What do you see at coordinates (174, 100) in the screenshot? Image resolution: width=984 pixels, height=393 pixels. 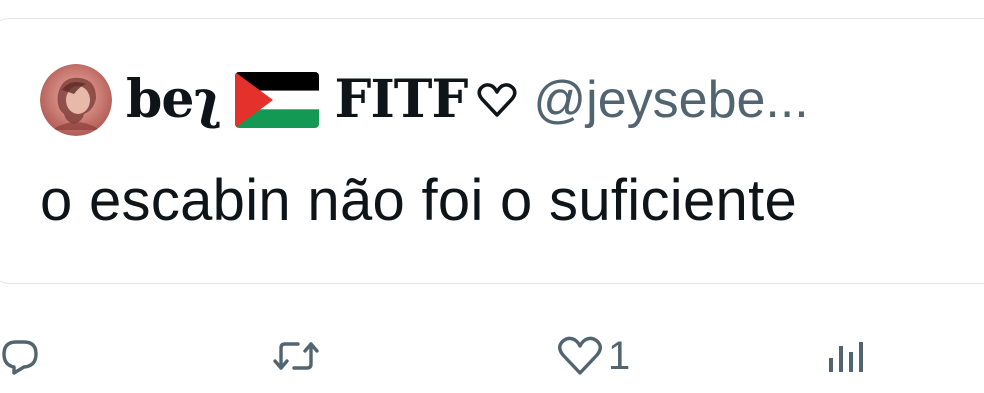 I see `author-display-name: beʅ` at bounding box center [174, 100].